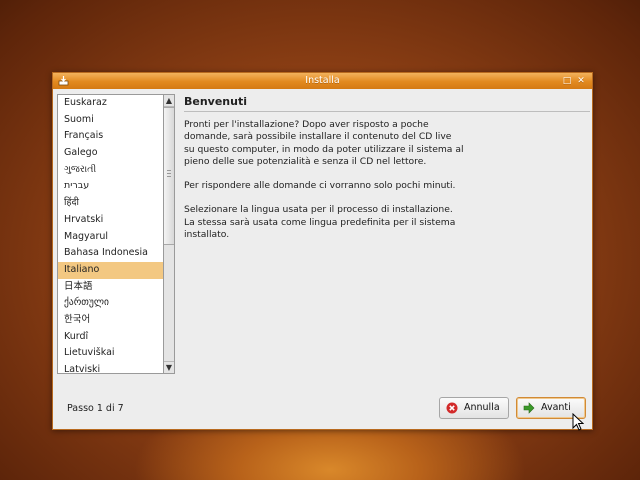  What do you see at coordinates (112, 170) in the screenshot?
I see `list-item: ગુજરાતી` at bounding box center [112, 170].